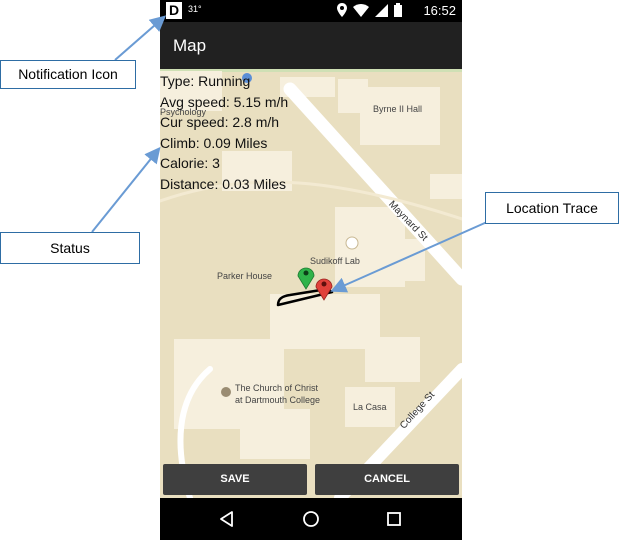 This screenshot has height=540, width=620. Describe the element at coordinates (397, 260) in the screenshot. I see `building-sudikoff-annex` at that location.